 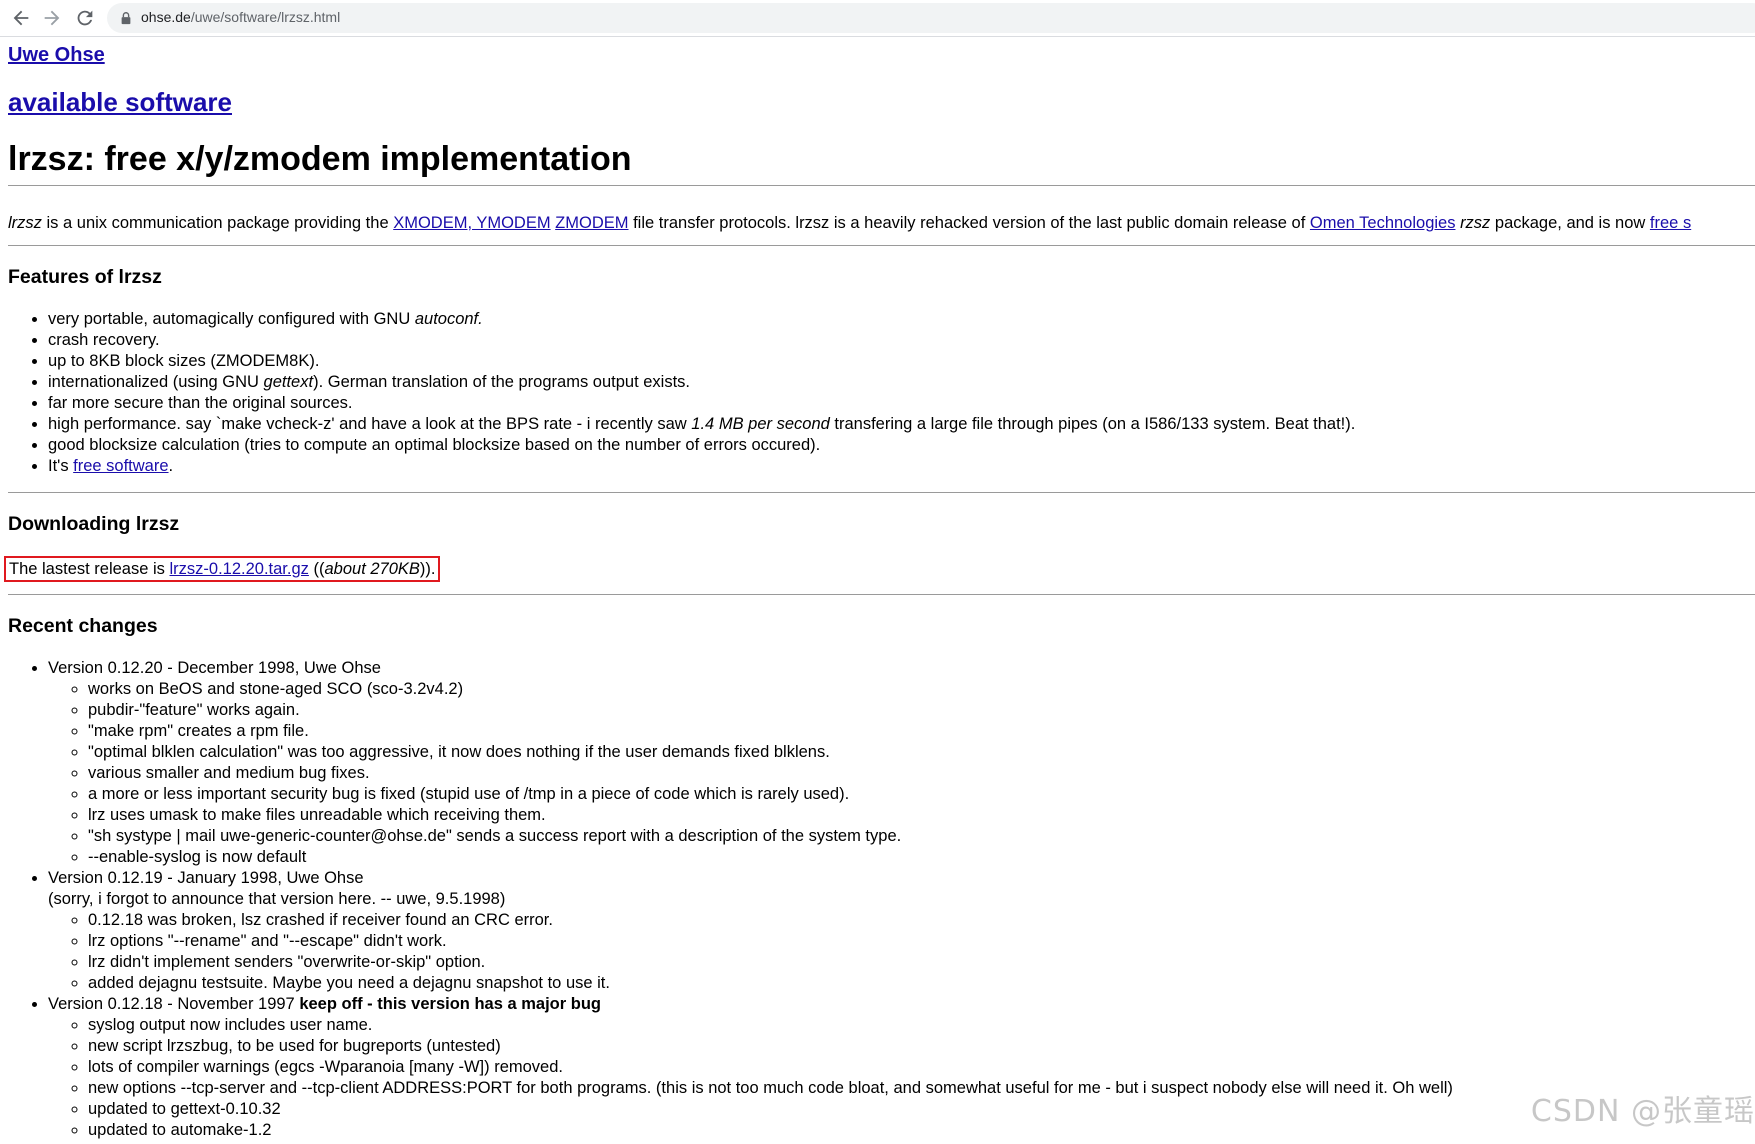 I want to click on url-path: /uwe/software/lrzsz.html, so click(x=265, y=17).